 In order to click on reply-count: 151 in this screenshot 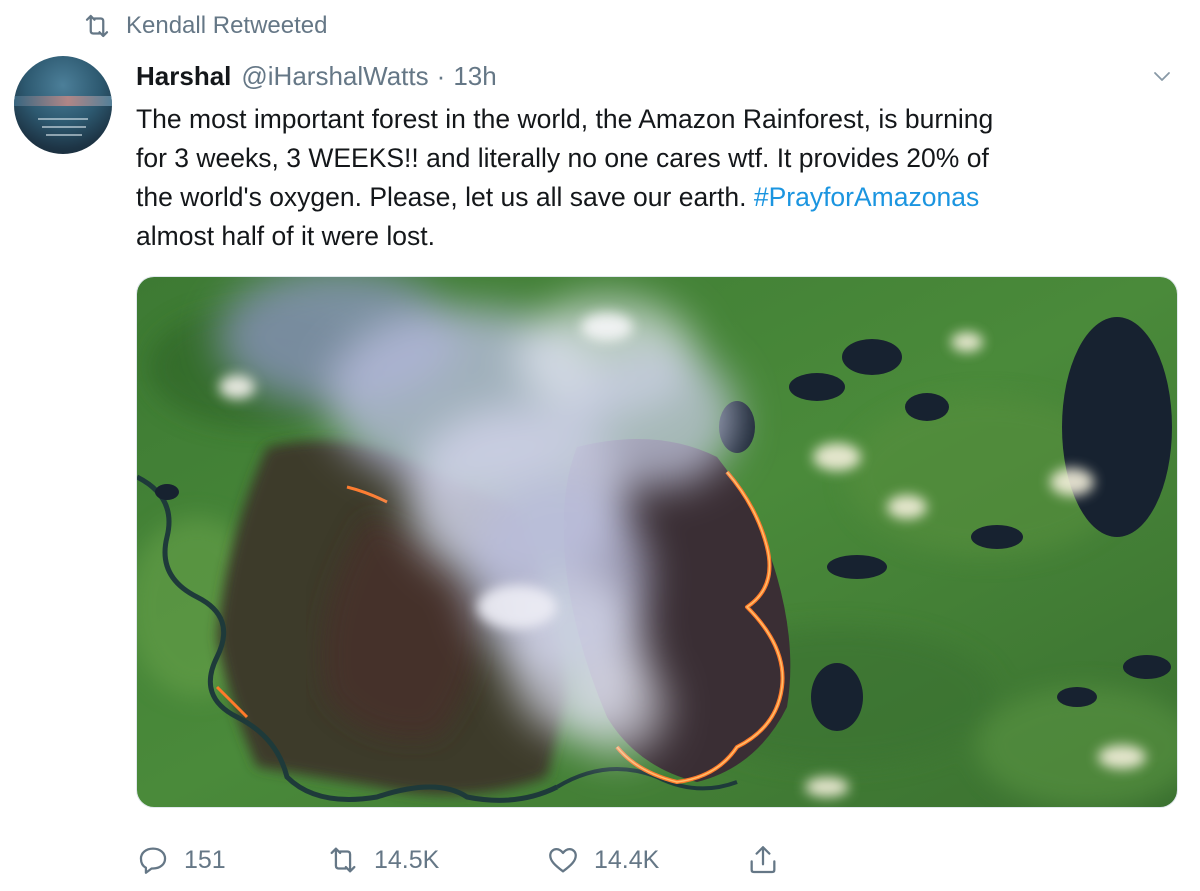, I will do `click(205, 859)`.